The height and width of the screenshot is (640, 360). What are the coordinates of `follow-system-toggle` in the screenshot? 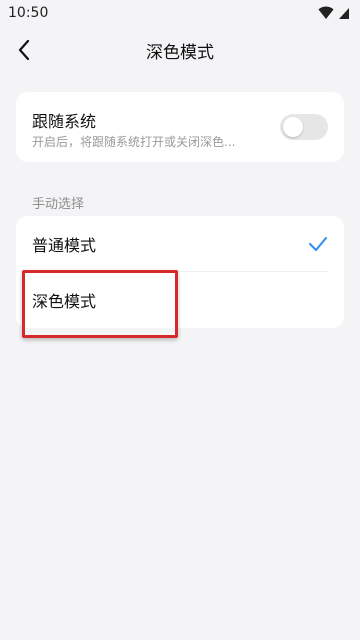 It's located at (304, 127).